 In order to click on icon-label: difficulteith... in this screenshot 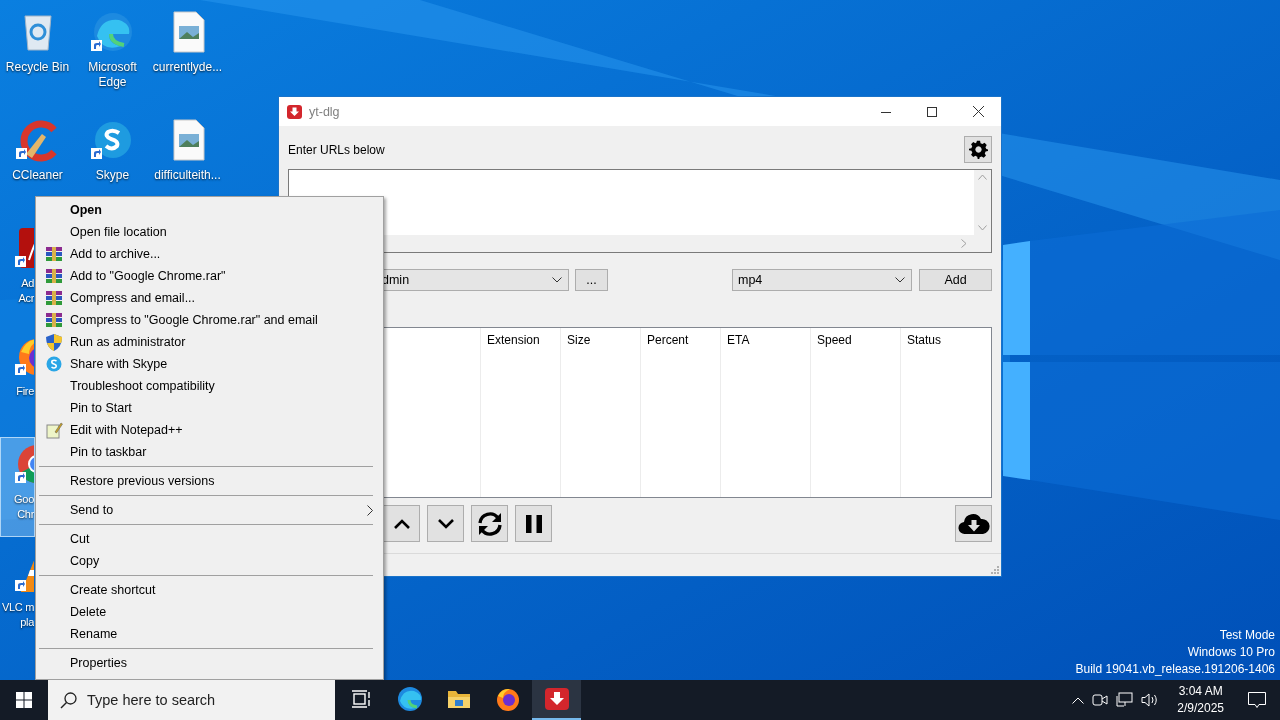, I will do `click(187, 175)`.